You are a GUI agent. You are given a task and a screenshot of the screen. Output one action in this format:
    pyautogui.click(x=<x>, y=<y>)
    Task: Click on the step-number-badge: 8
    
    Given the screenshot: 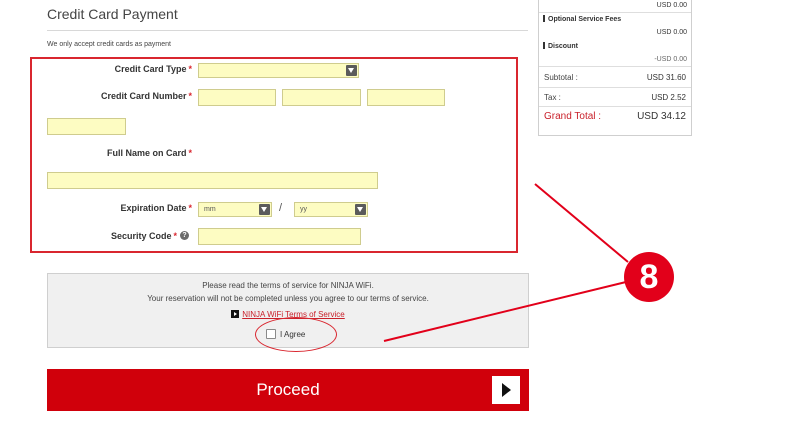 What is the action you would take?
    pyautogui.click(x=649, y=277)
    